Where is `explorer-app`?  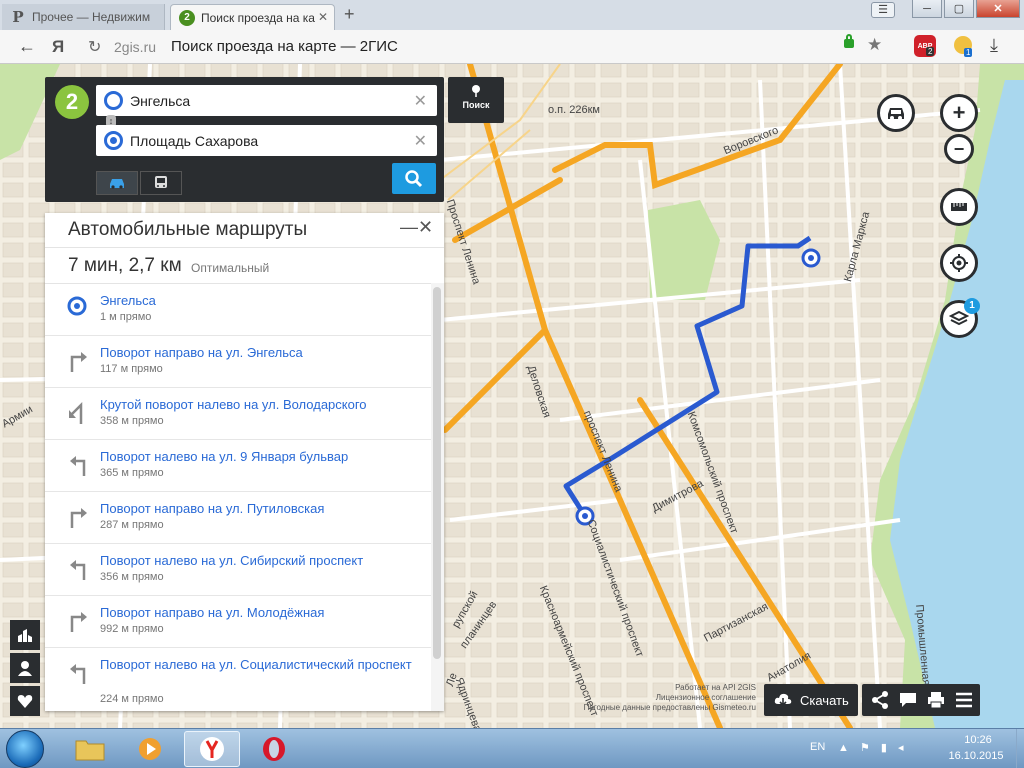 explorer-app is located at coordinates (90, 749).